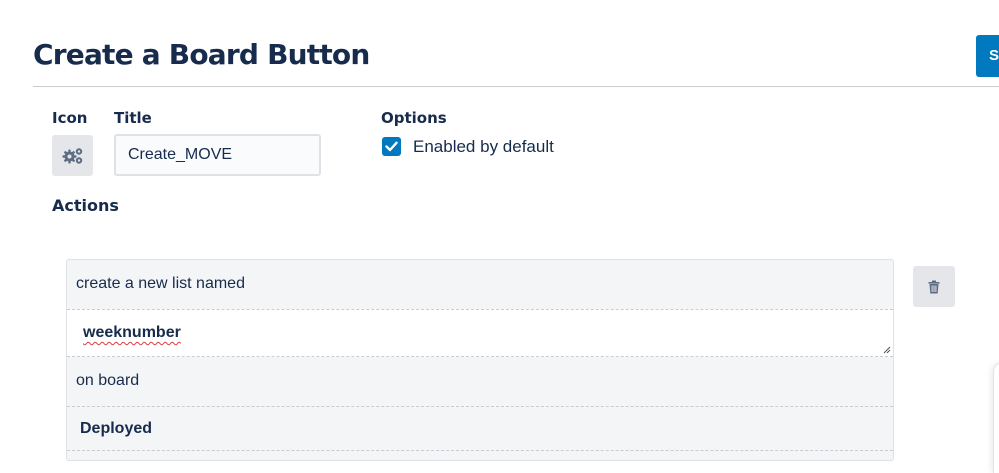 Image resolution: width=999 pixels, height=473 pixels. What do you see at coordinates (480, 333) in the screenshot?
I see `list-name-input: weeknumber` at bounding box center [480, 333].